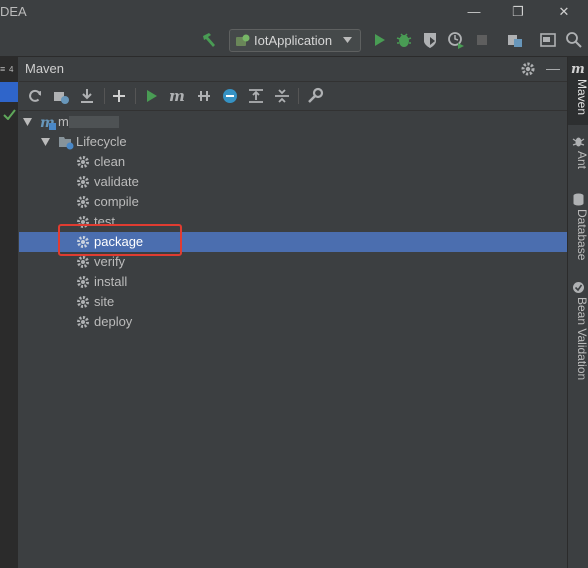  What do you see at coordinates (293, 322) in the screenshot?
I see `tree-row-phase-deploy: deploy` at bounding box center [293, 322].